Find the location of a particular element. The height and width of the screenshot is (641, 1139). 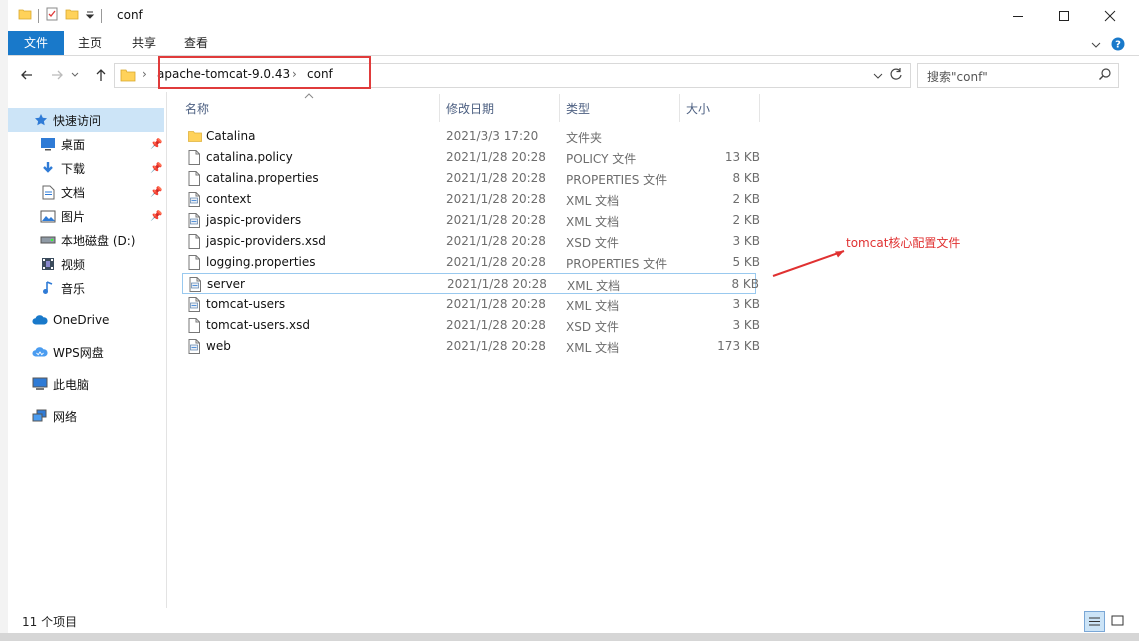

tab-home: 主页 is located at coordinates (90, 43).